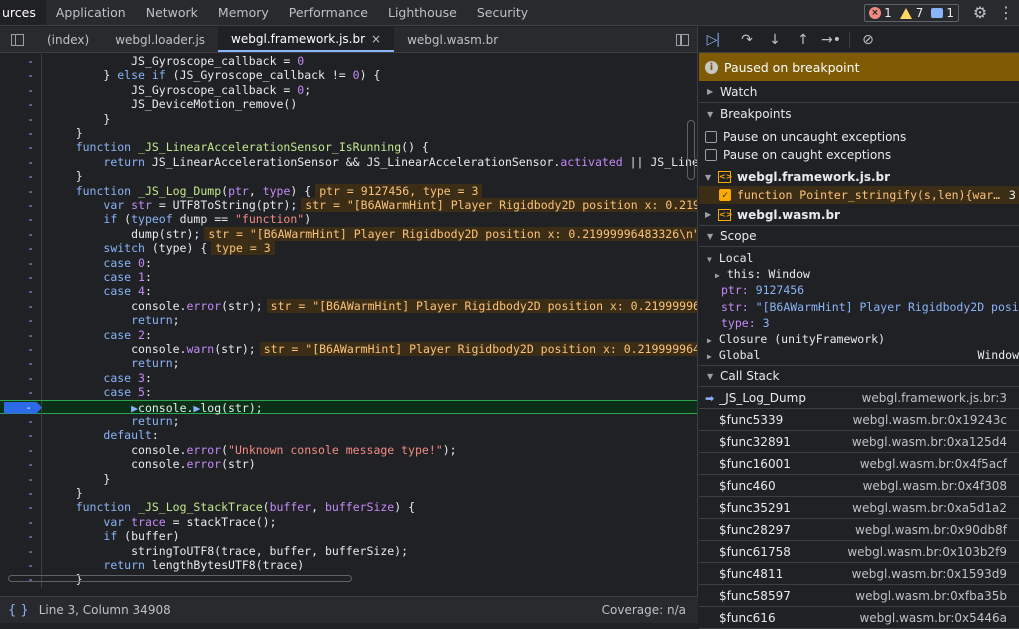  What do you see at coordinates (348, 219) in the screenshot?
I see `code-line: - if (typeof dump == "function")` at bounding box center [348, 219].